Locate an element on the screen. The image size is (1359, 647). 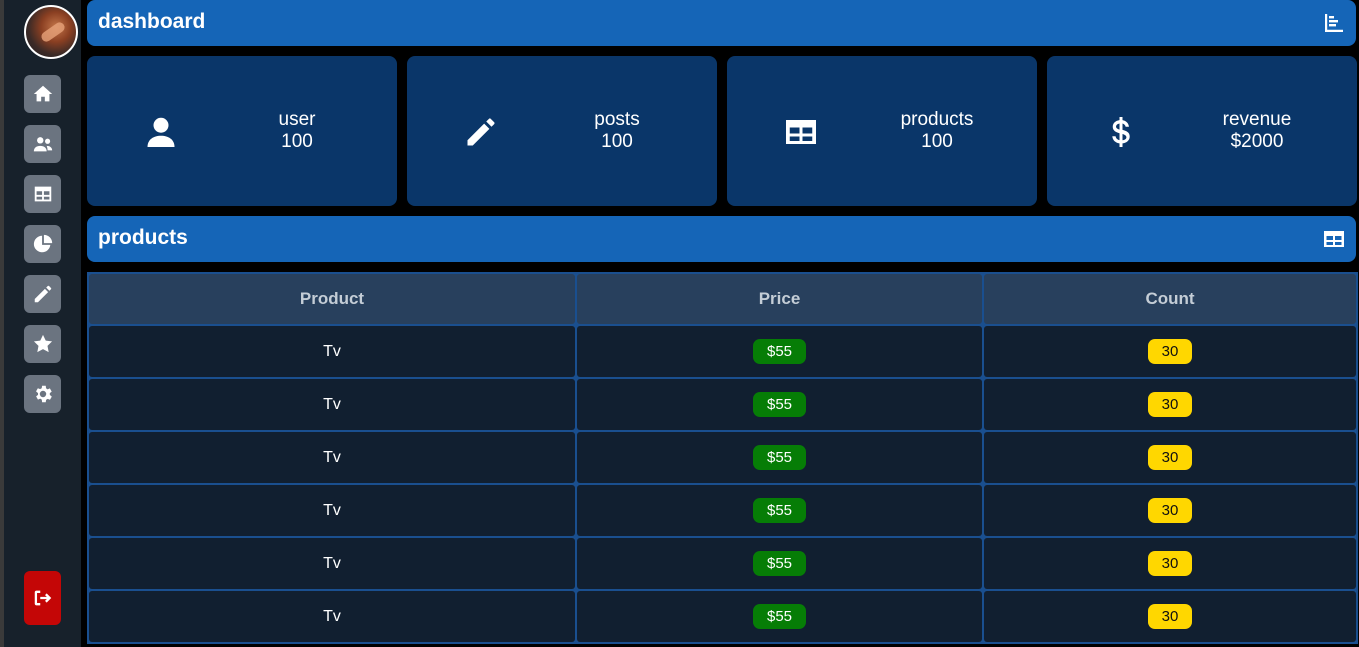
table-header-row: Product Price Count is located at coordinates (722, 299).